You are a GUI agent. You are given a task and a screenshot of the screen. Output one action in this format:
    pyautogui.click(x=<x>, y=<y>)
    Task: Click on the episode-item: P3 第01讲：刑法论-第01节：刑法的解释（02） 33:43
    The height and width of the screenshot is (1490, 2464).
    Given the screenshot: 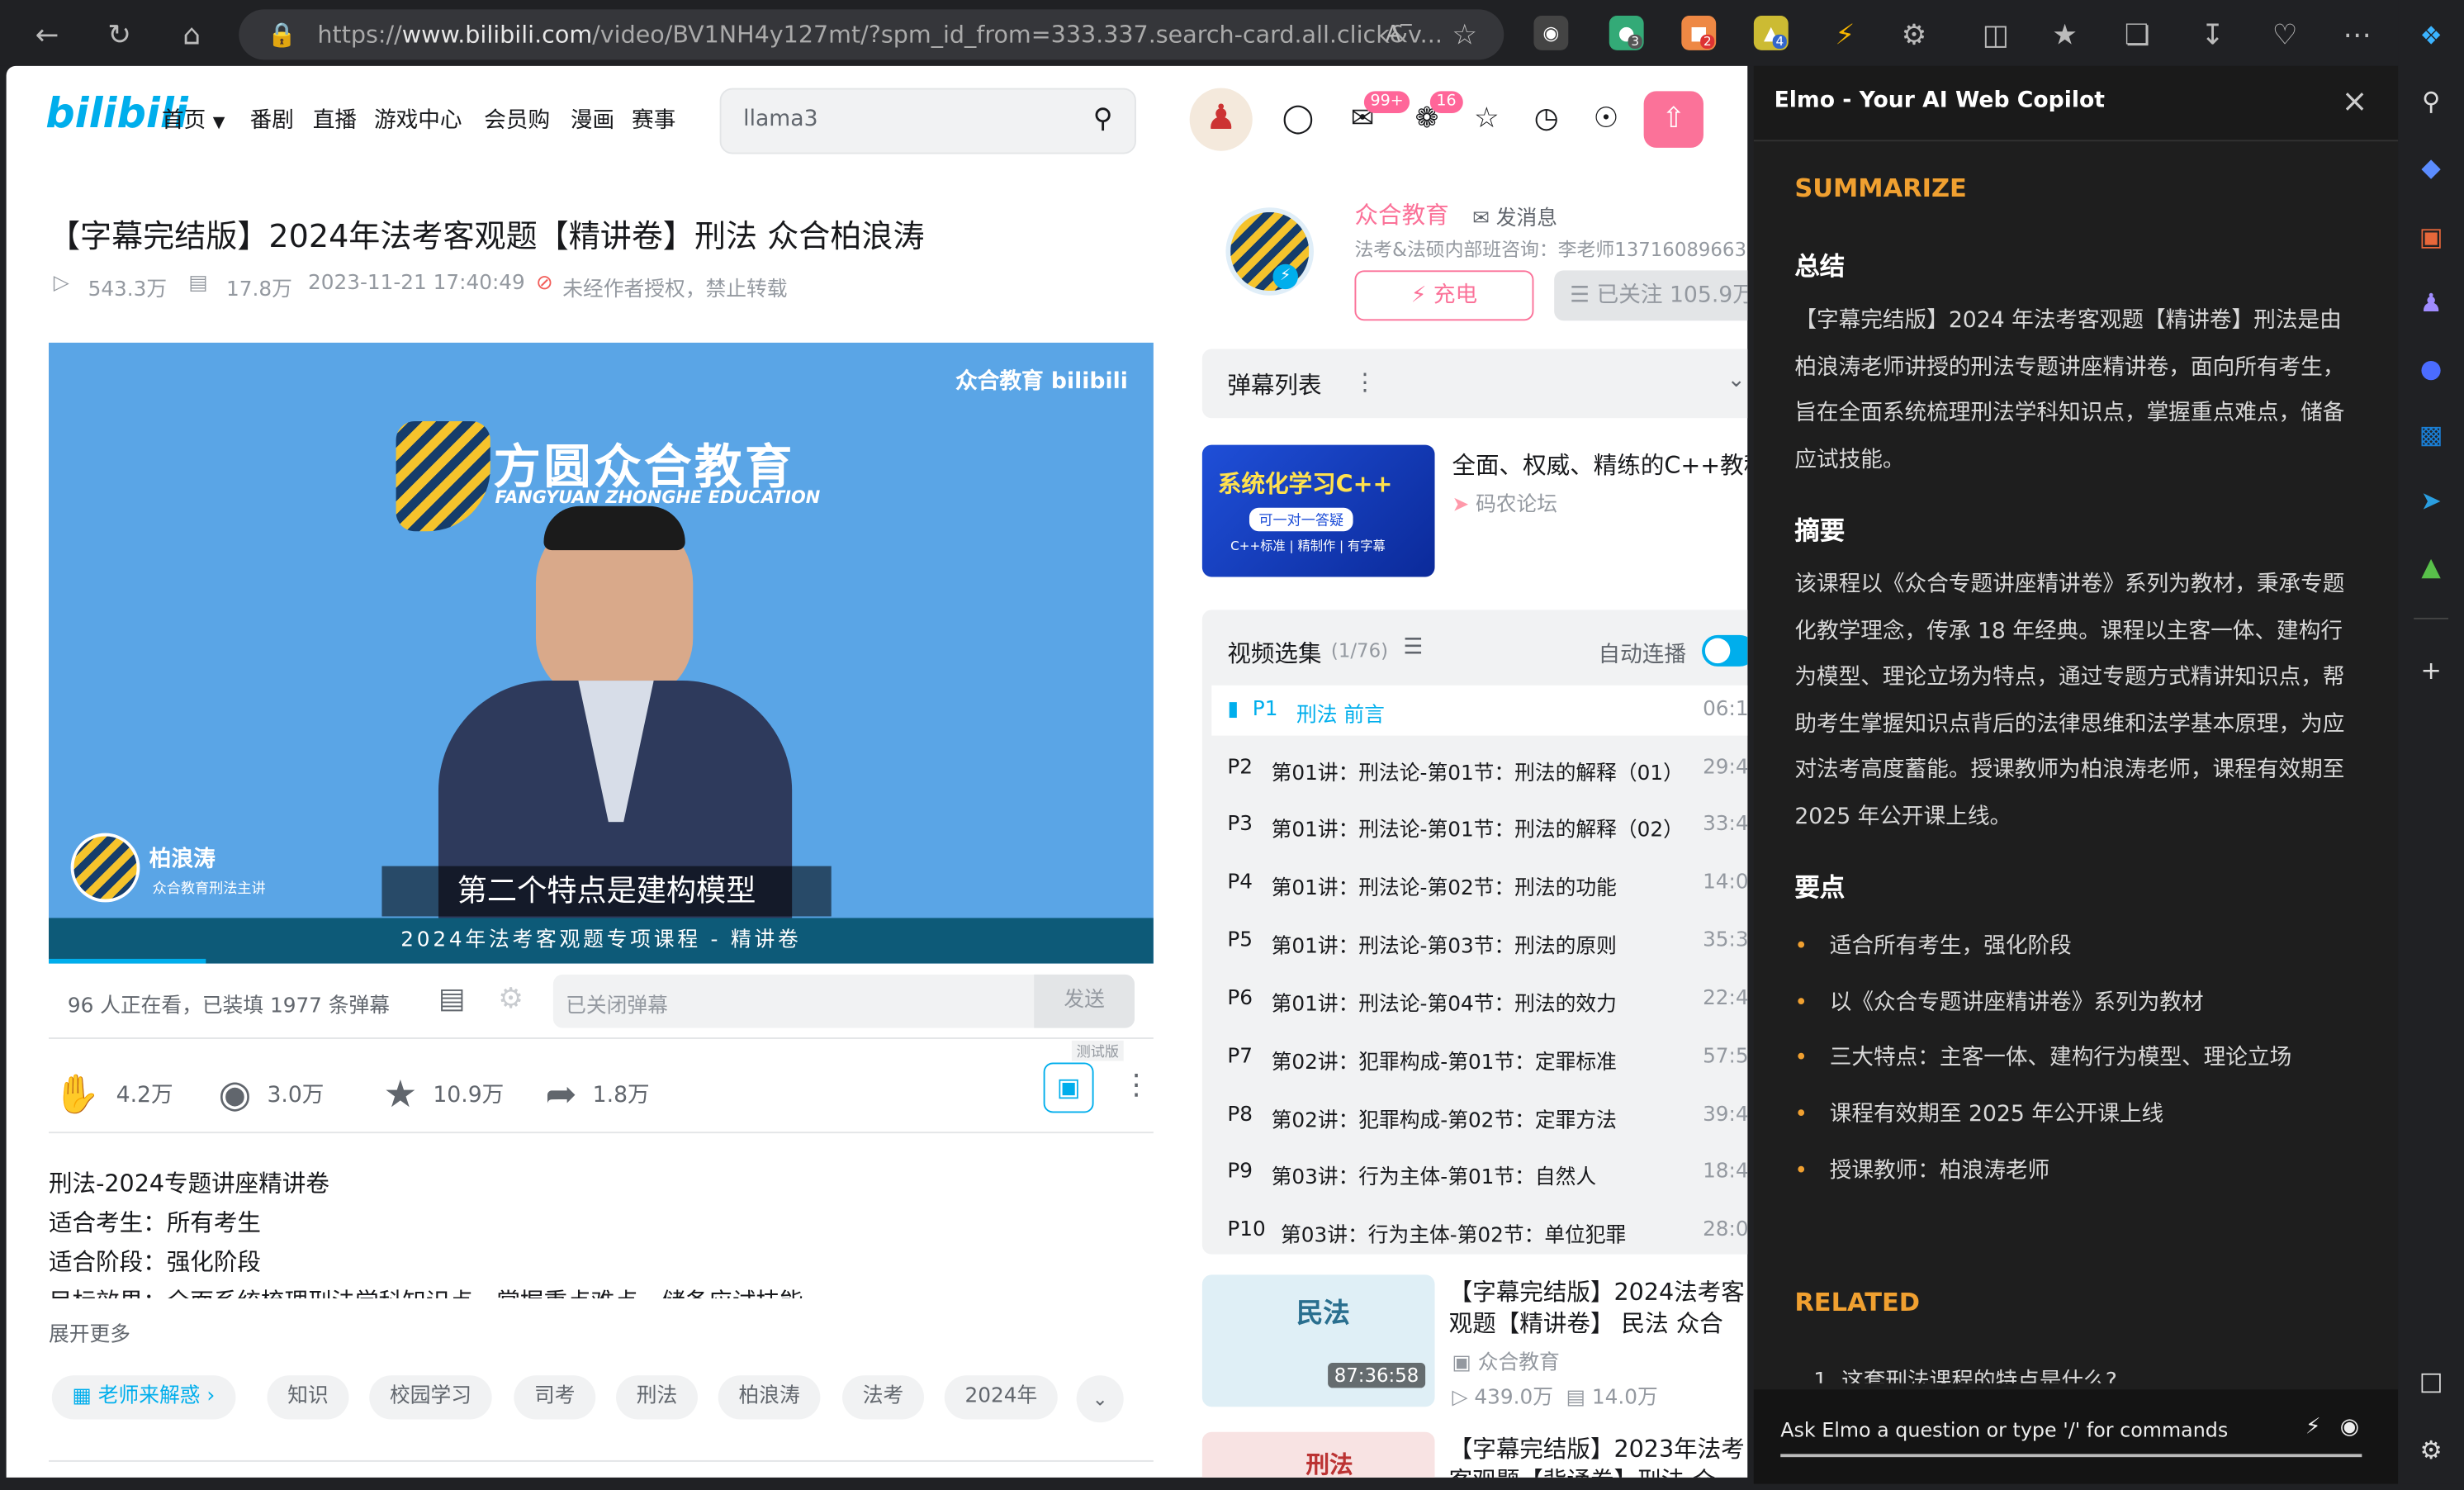 What is the action you would take?
    pyautogui.click(x=1487, y=827)
    